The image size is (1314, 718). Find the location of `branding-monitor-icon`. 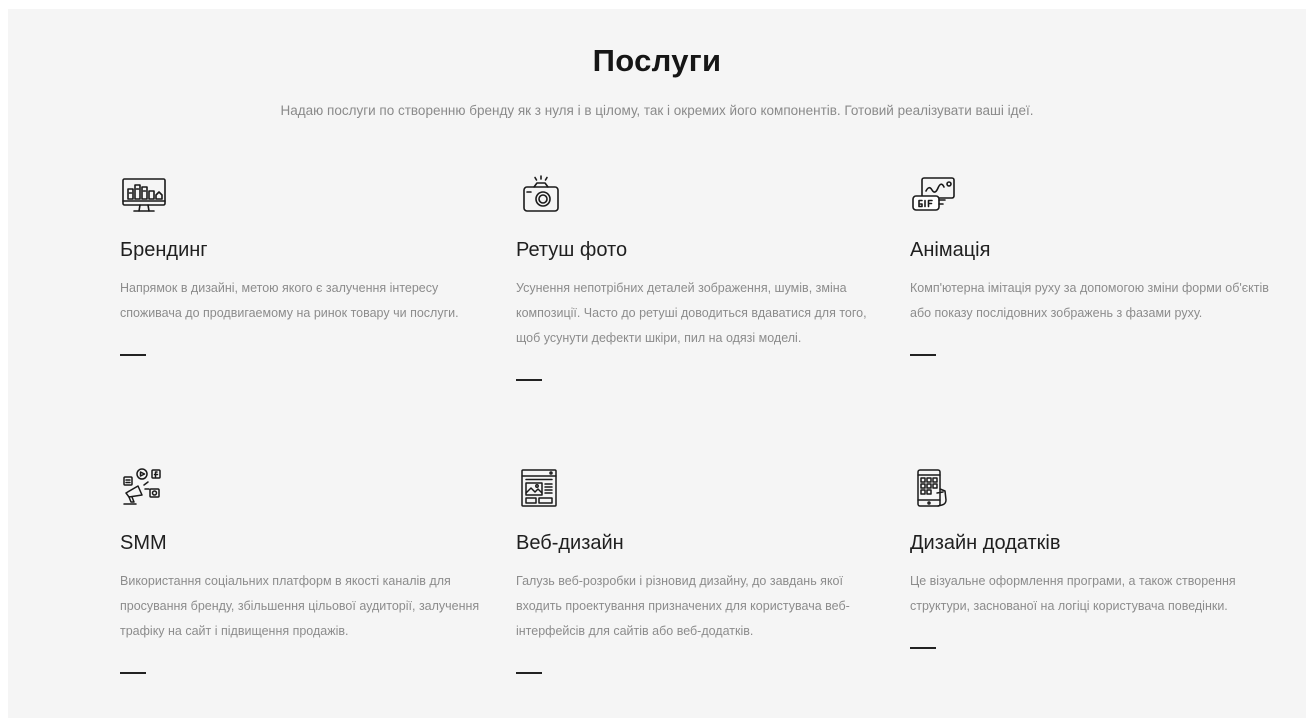

branding-monitor-icon is located at coordinates (144, 195).